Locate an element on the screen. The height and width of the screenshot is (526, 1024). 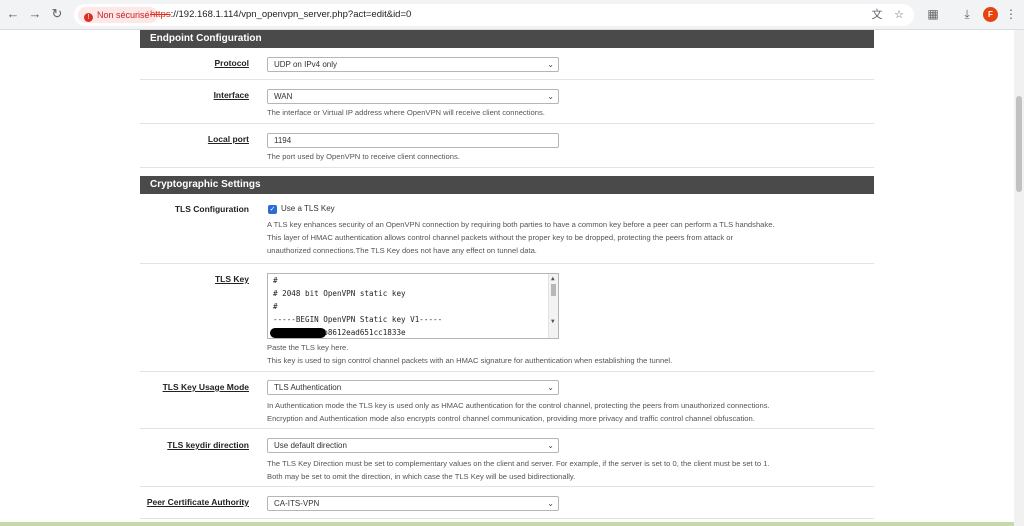
forward-icon: → is located at coordinates (35, 14).